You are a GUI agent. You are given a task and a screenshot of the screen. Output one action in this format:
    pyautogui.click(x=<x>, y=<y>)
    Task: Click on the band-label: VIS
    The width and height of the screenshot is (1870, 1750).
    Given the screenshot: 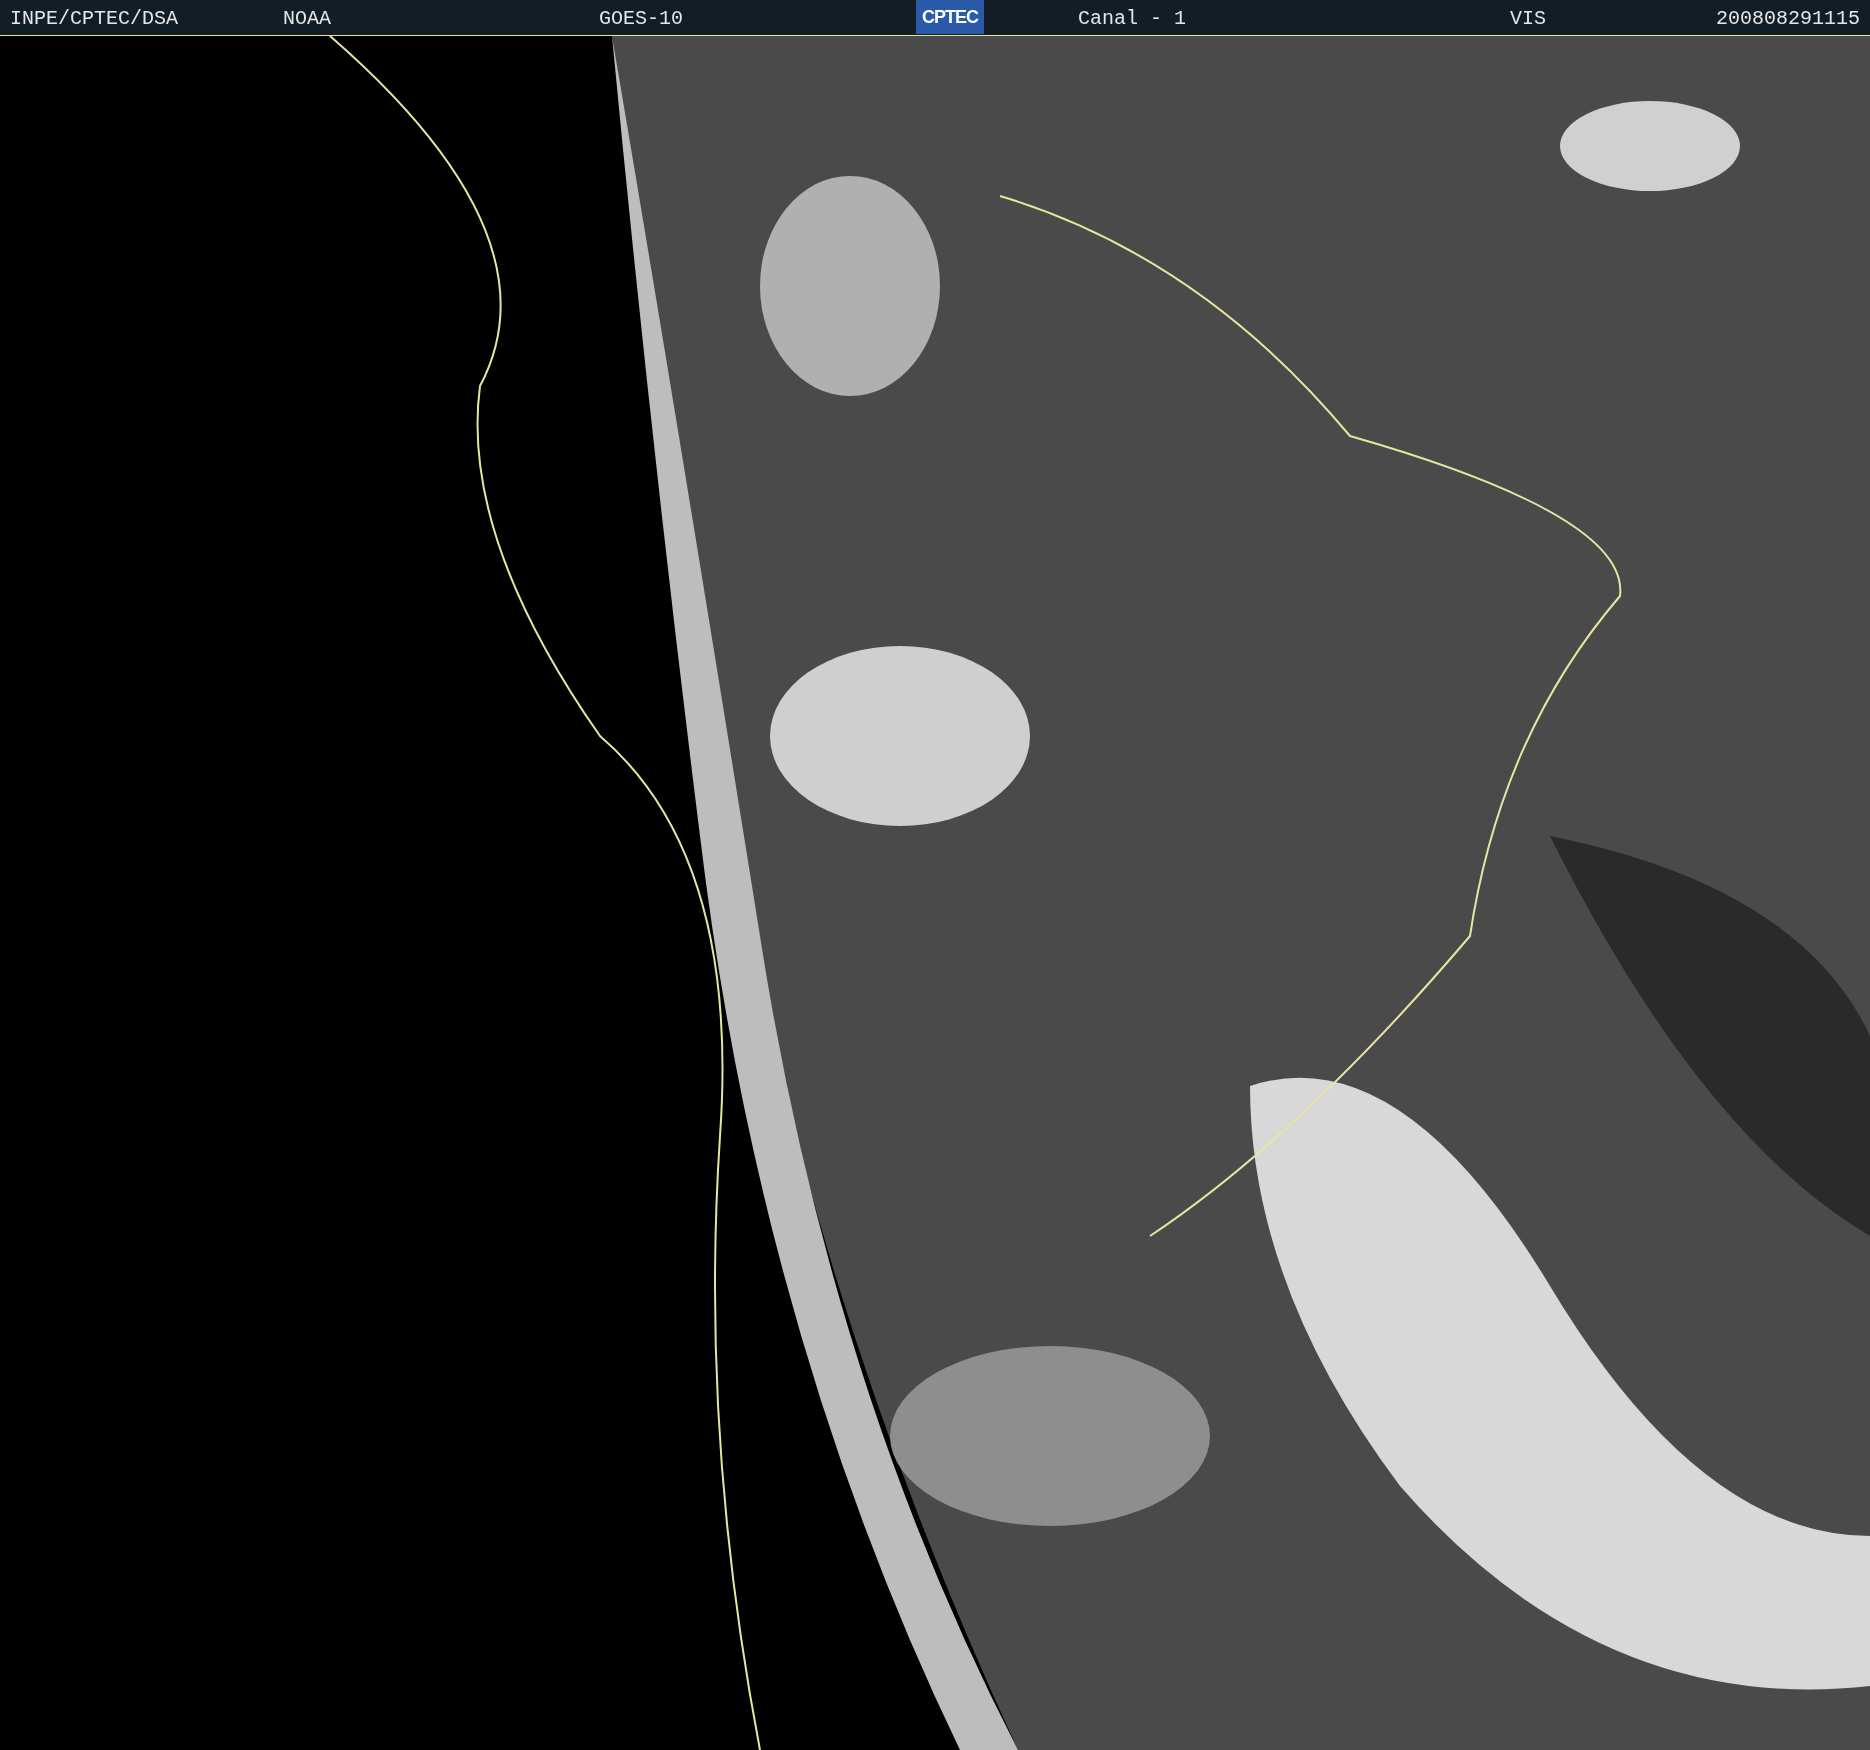 What is the action you would take?
    pyautogui.click(x=1528, y=18)
    